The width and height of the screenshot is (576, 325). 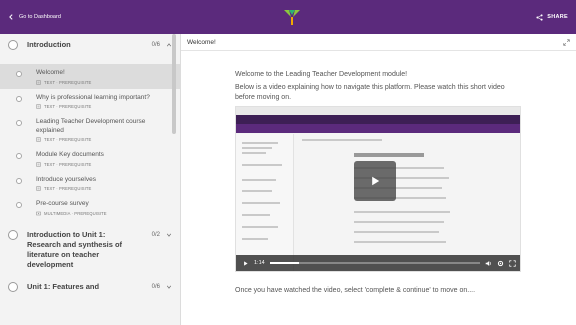 I want to click on top-bar: Go to Dashboard SHARE, so click(x=288, y=17).